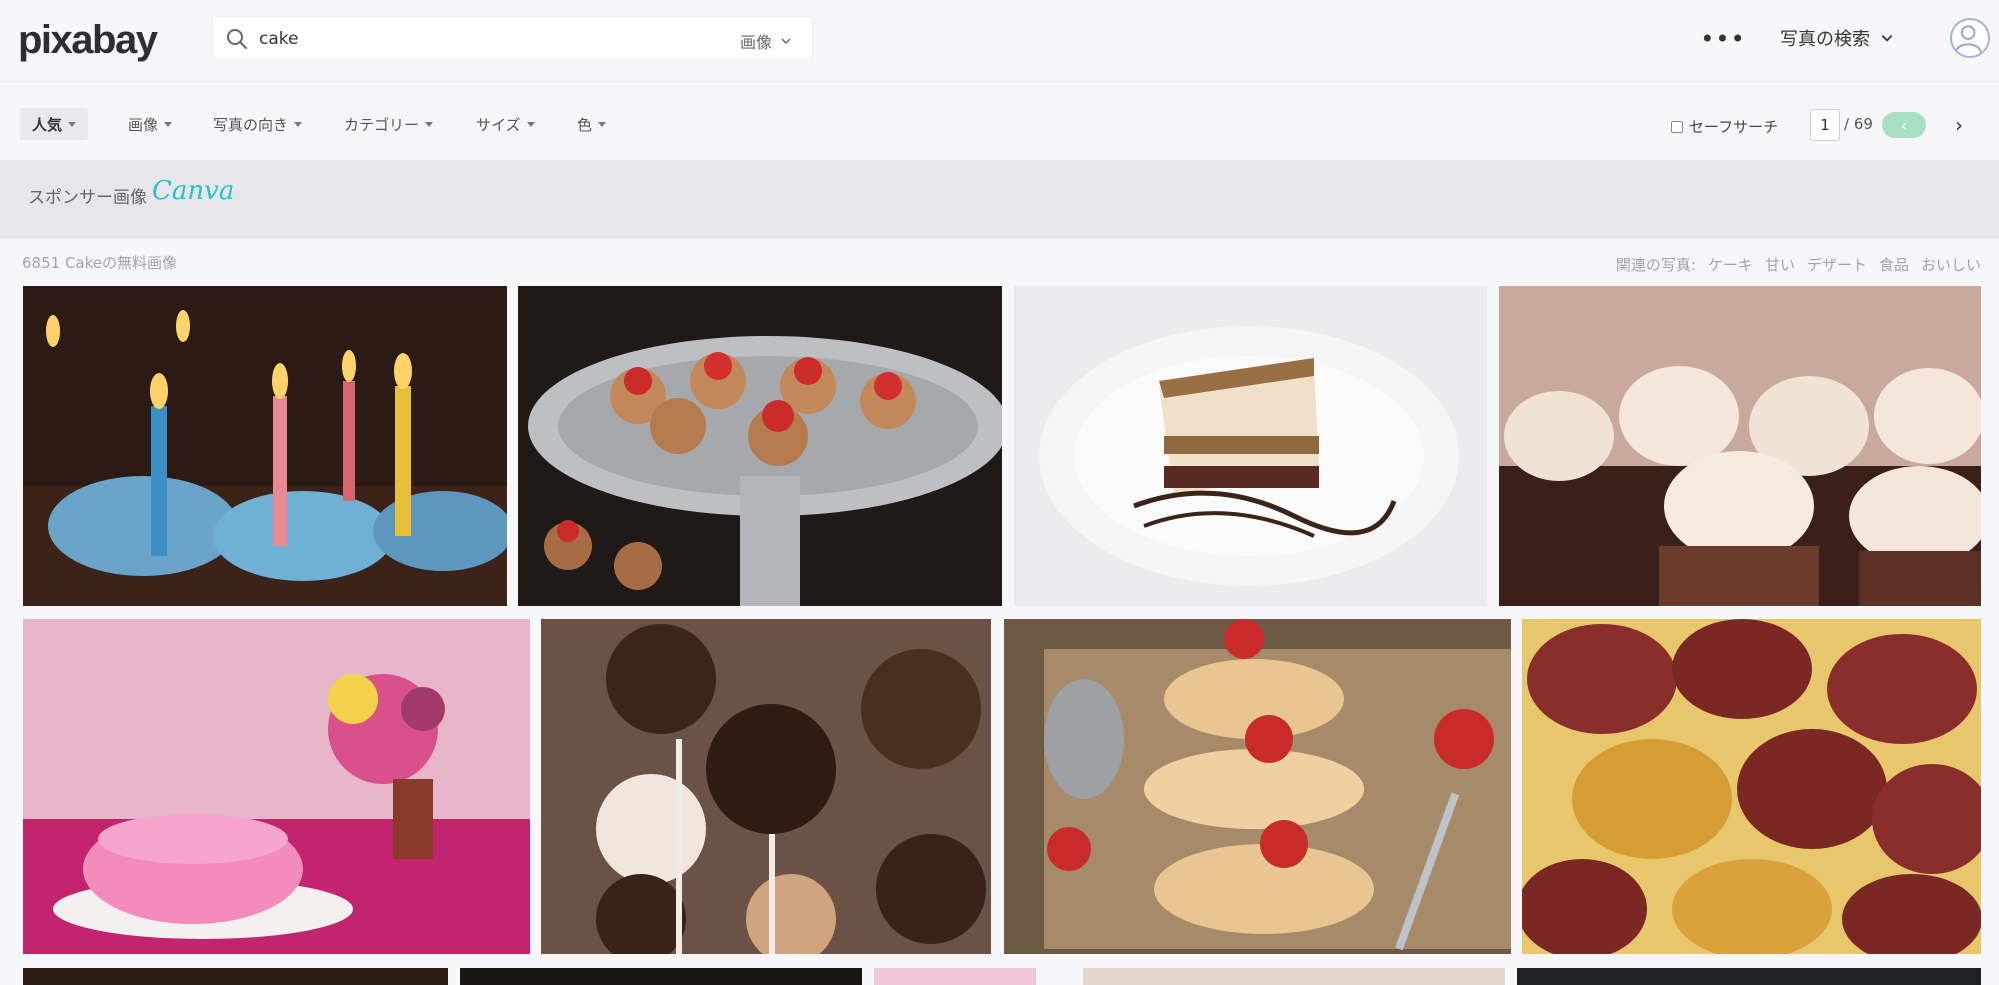 The width and height of the screenshot is (1999, 985). I want to click on photo-frosted-cupcakes, so click(1740, 446).